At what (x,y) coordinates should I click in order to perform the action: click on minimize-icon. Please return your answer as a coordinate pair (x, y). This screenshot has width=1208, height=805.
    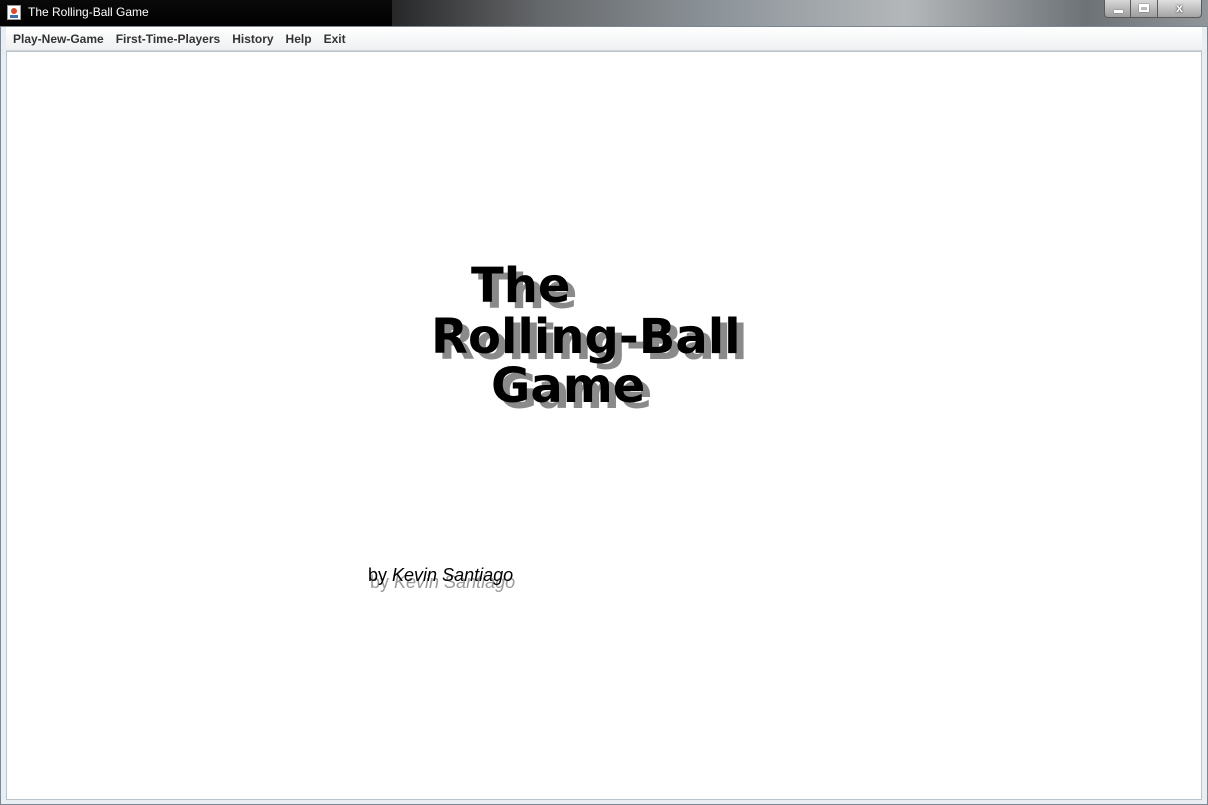
    Looking at the image, I should click on (1118, 11).